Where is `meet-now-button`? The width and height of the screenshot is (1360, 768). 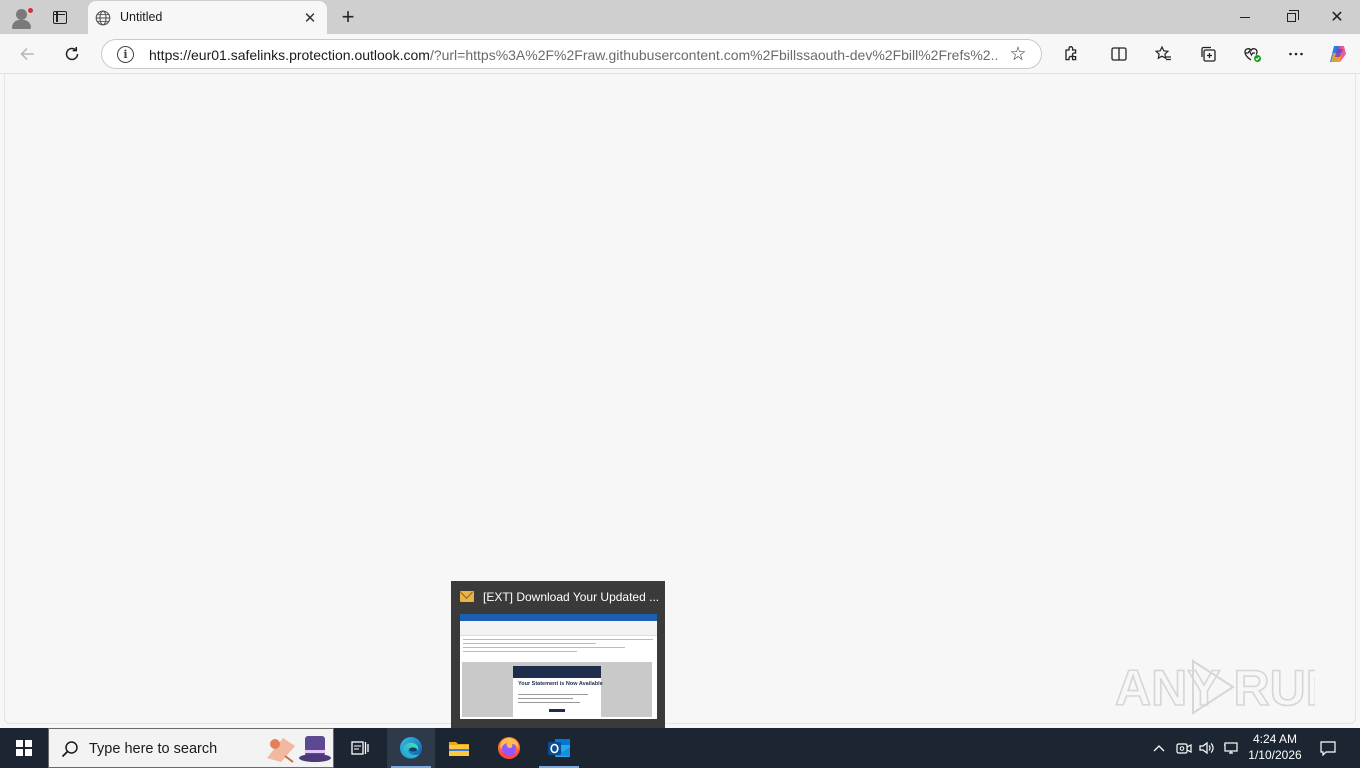
meet-now-button is located at coordinates (1184, 748).